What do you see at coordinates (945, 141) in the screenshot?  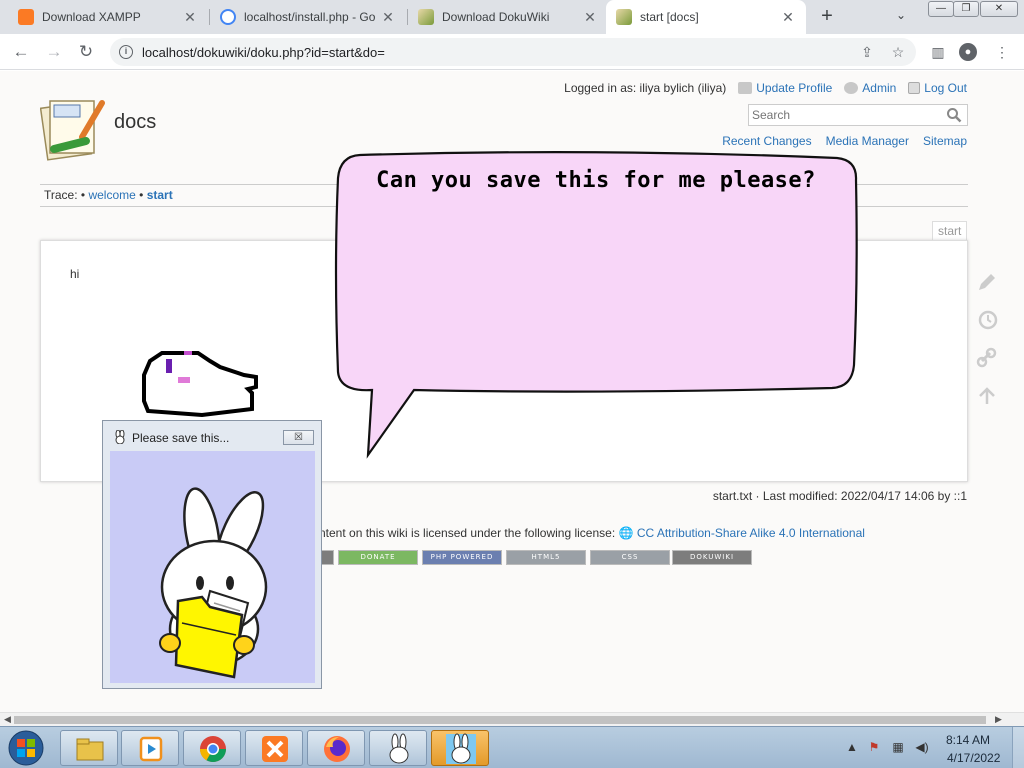 I see `sitemap-link: Sitemap` at bounding box center [945, 141].